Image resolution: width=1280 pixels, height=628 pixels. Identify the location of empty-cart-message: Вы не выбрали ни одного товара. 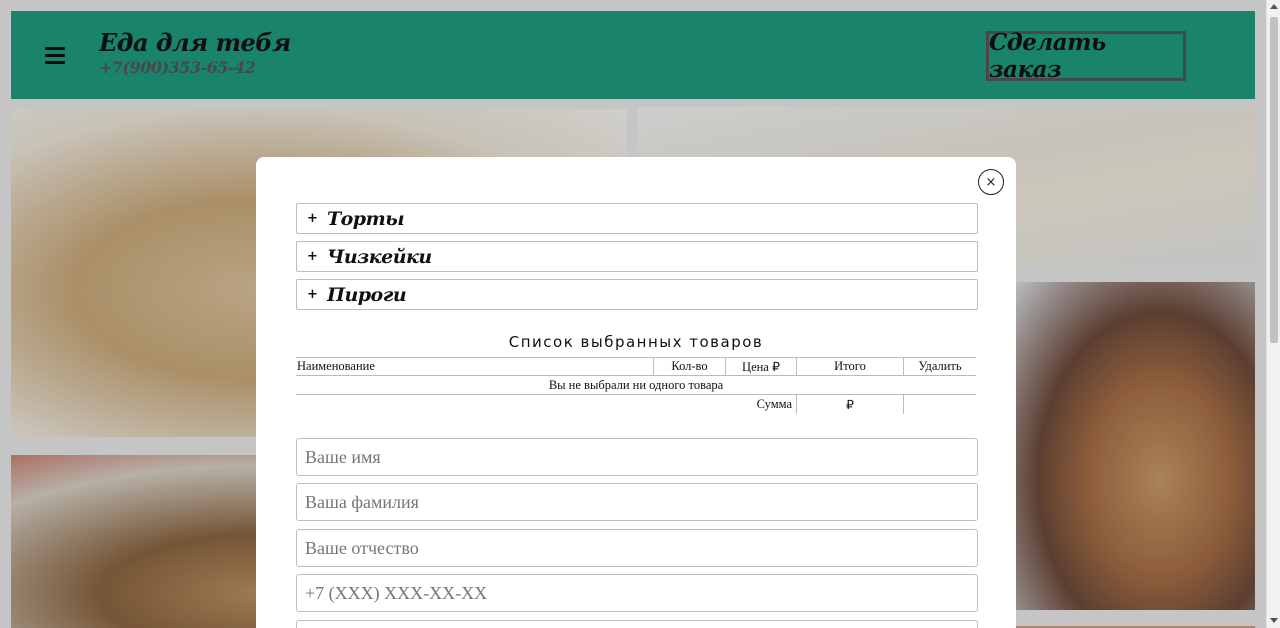
(636, 385).